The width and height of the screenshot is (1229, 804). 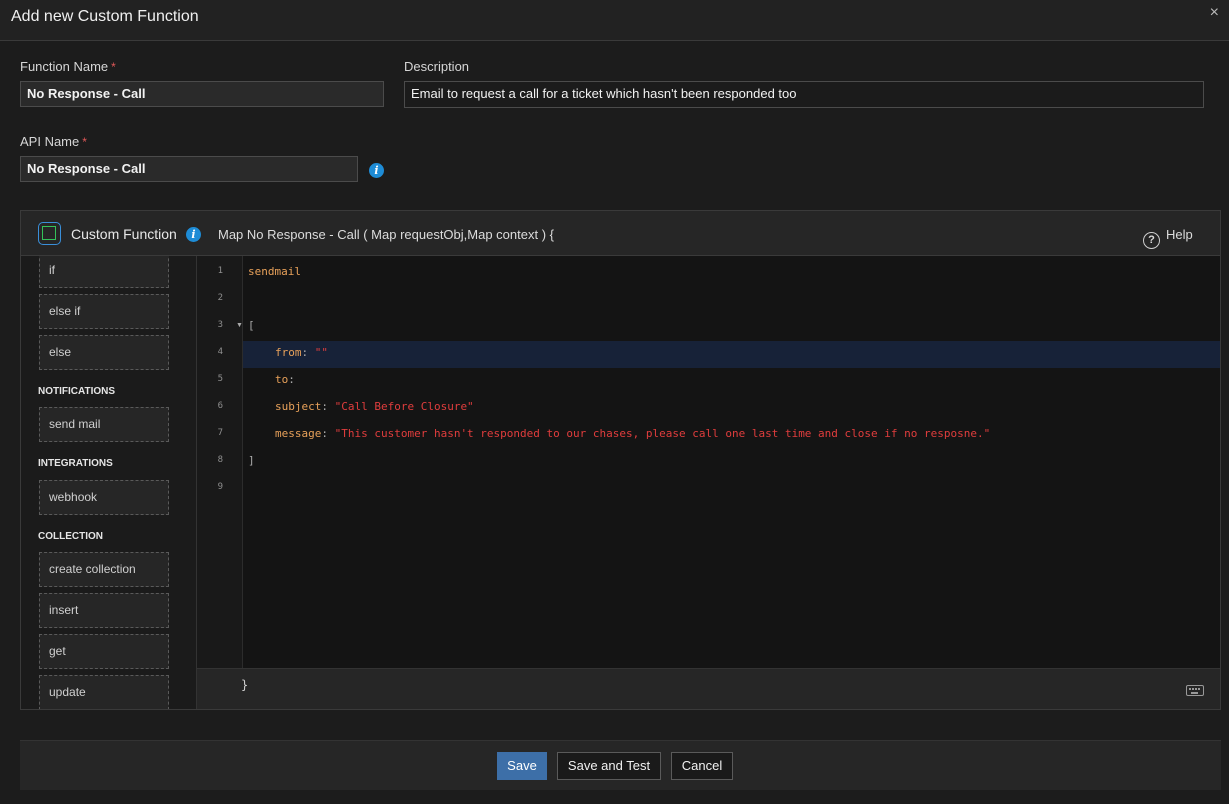 What do you see at coordinates (104, 692) in the screenshot?
I see `snippet-update: update` at bounding box center [104, 692].